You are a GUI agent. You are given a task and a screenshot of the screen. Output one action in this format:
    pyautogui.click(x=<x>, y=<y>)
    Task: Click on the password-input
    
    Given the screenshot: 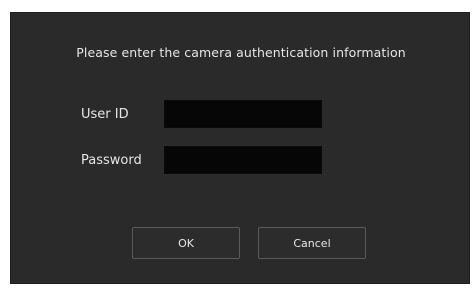 What is the action you would take?
    pyautogui.click(x=243, y=160)
    